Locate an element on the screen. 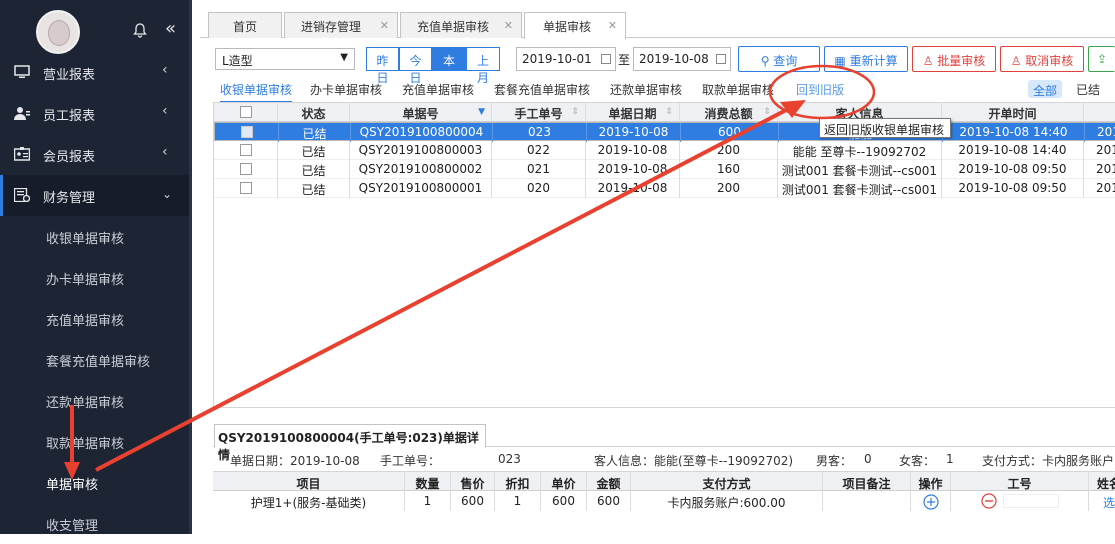  dropdown-arrow-icon: ▼ is located at coordinates (344, 57).